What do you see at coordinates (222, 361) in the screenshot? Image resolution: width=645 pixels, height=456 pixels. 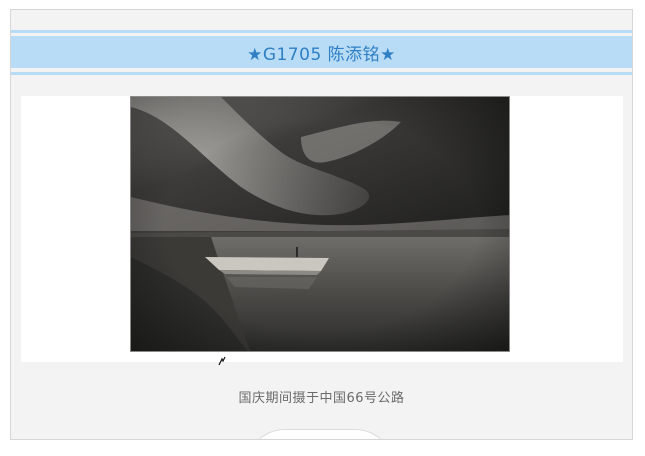 I see `mouse-cursor-icon` at bounding box center [222, 361].